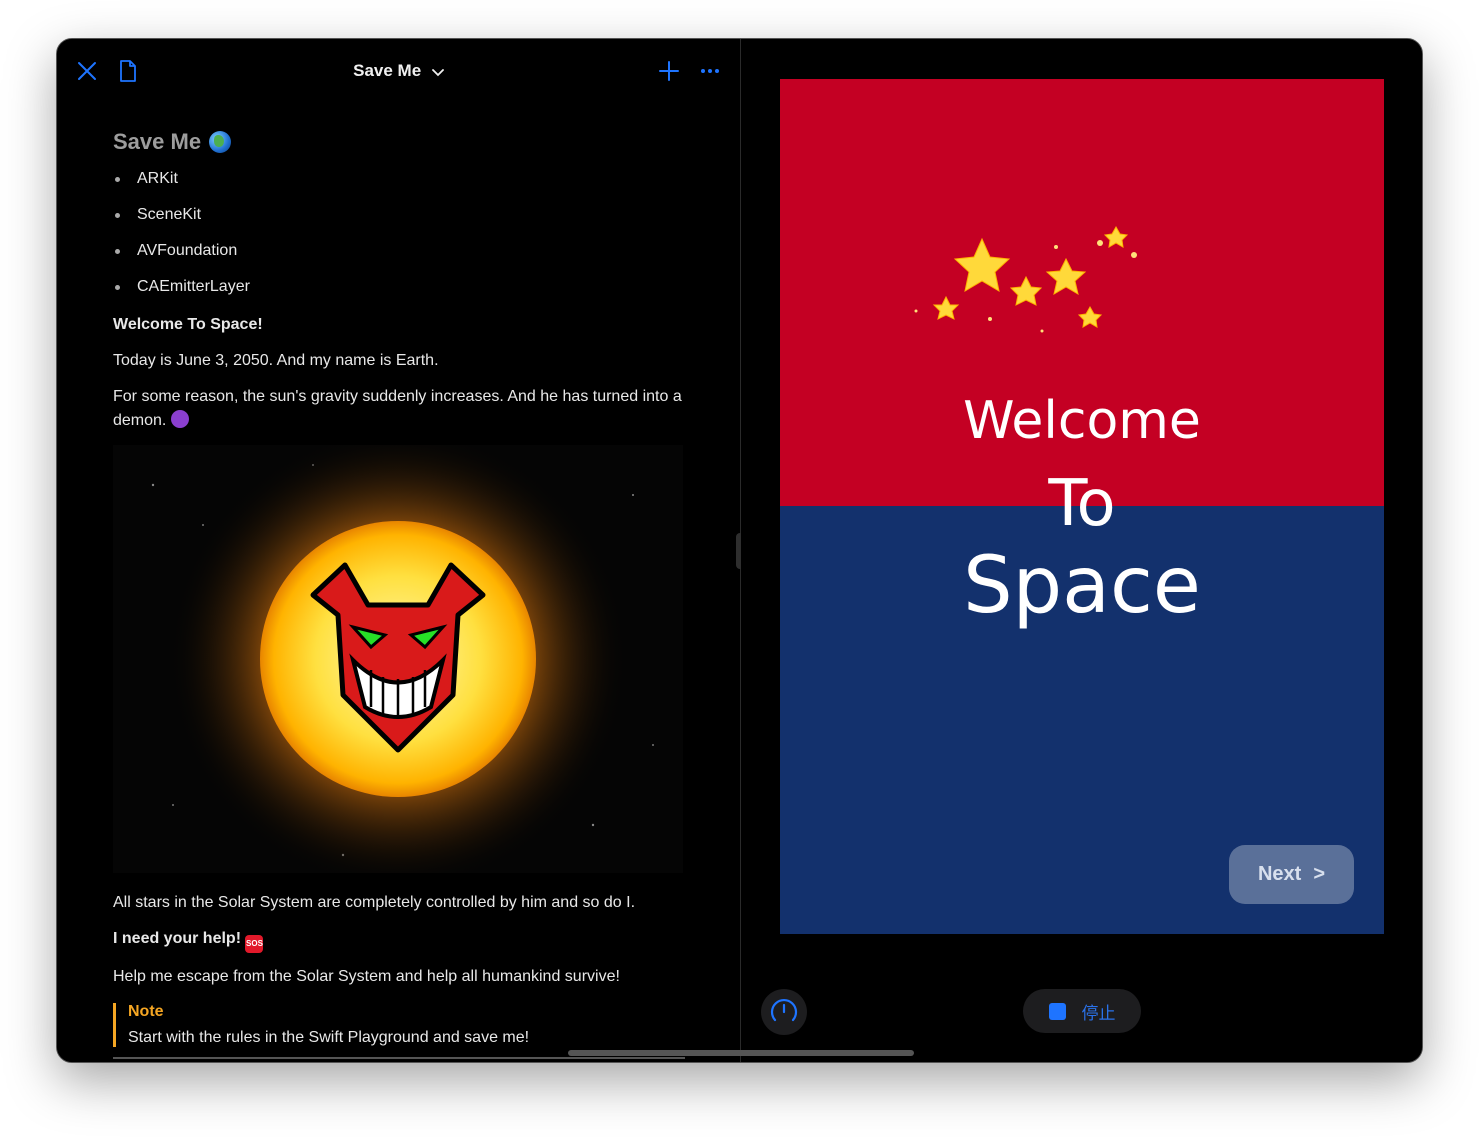 The image size is (1479, 1137). Describe the element at coordinates (710, 71) in the screenshot. I see `ellipsis-icon` at that location.